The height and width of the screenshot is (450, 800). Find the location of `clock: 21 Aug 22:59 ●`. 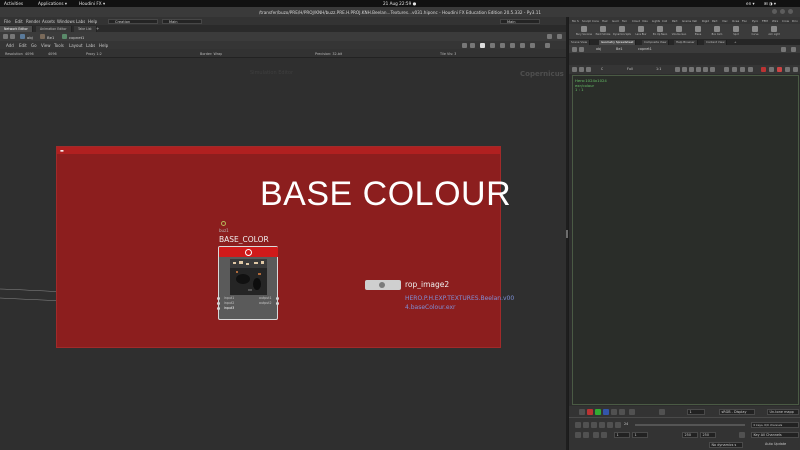

clock: 21 Aug 22:59 ● is located at coordinates (399, 3).